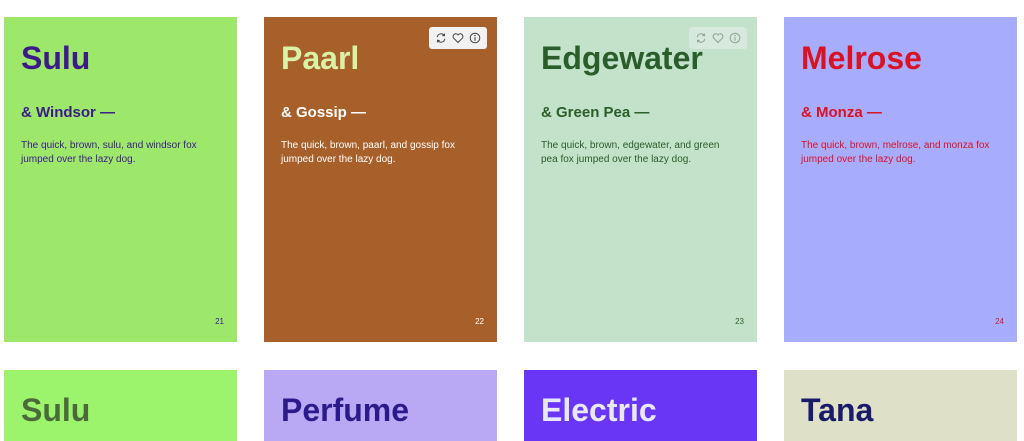  I want to click on palette-card-perfume: Perfume, so click(380, 405).